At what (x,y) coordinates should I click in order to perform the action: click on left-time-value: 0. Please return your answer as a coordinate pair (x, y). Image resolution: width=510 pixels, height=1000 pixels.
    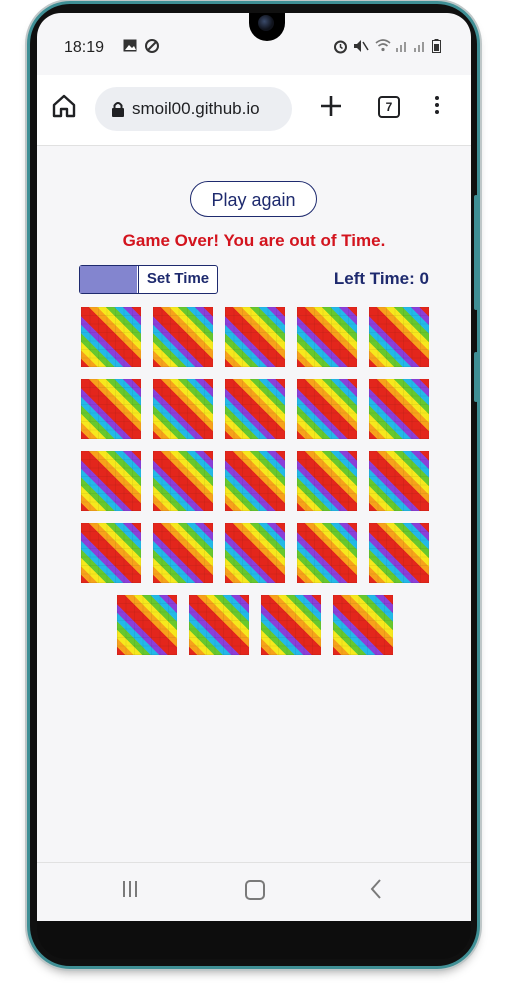
    Looking at the image, I should click on (424, 278).